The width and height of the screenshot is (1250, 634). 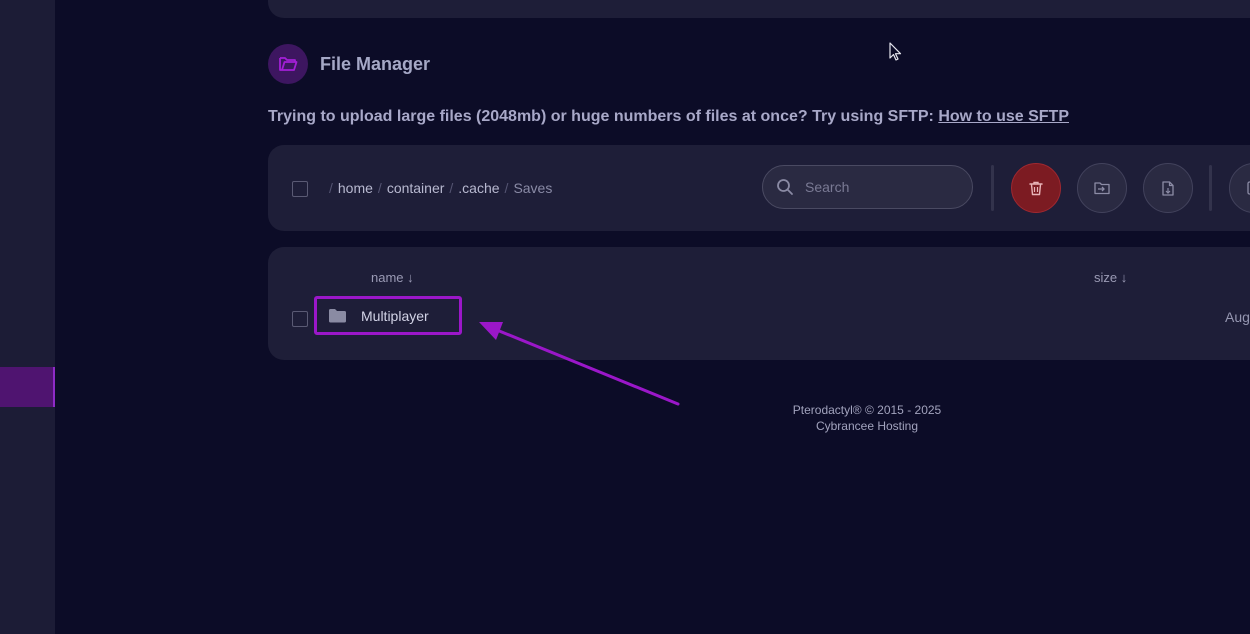 I want to click on column-header-size: size ↓, so click(x=1110, y=277).